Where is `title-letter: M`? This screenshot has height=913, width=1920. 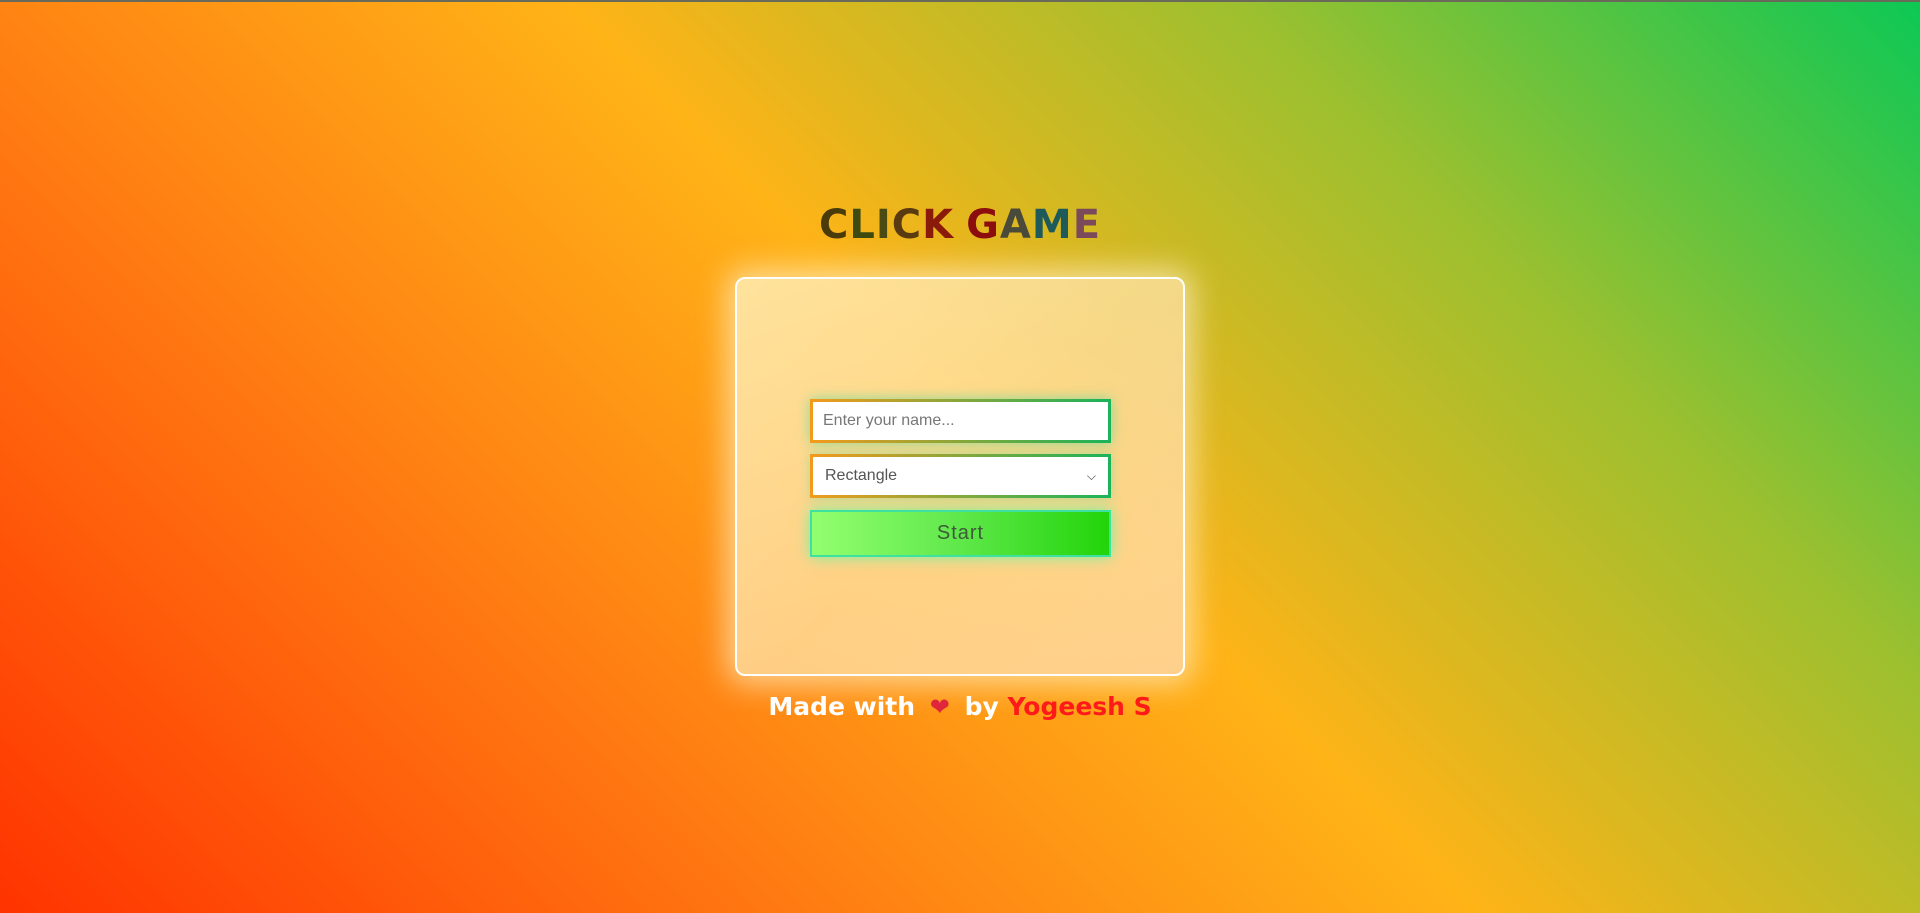 title-letter: M is located at coordinates (1052, 225).